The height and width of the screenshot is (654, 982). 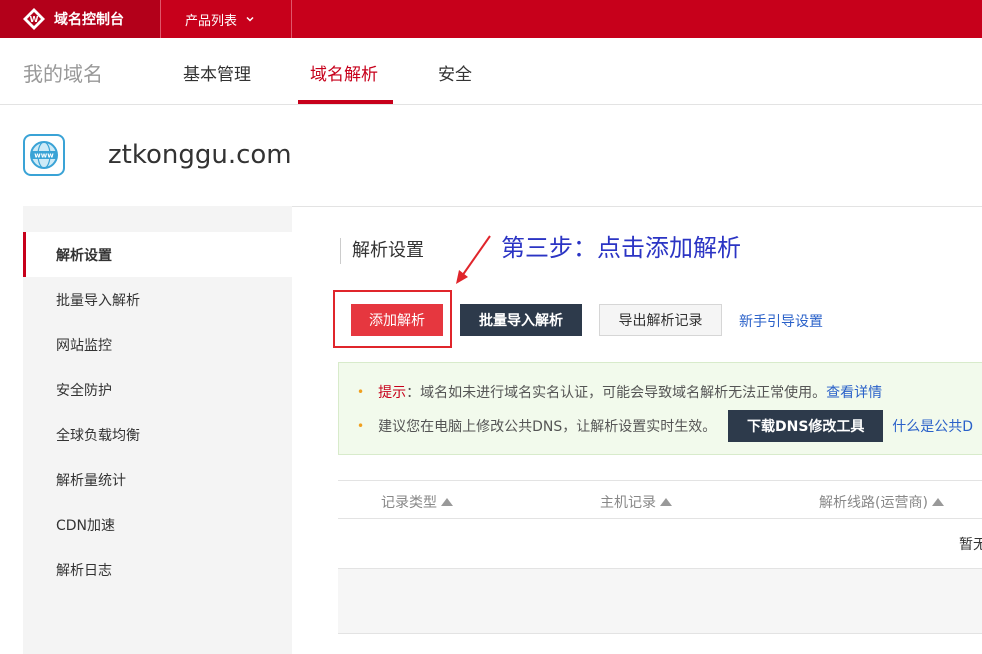 I want to click on www-icon-text: www, so click(x=44, y=156).